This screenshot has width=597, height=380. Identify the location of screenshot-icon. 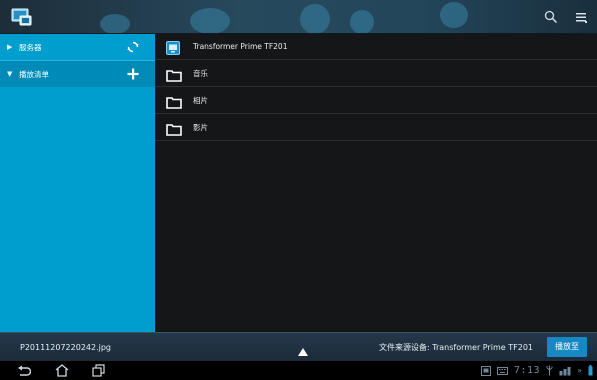
(486, 370).